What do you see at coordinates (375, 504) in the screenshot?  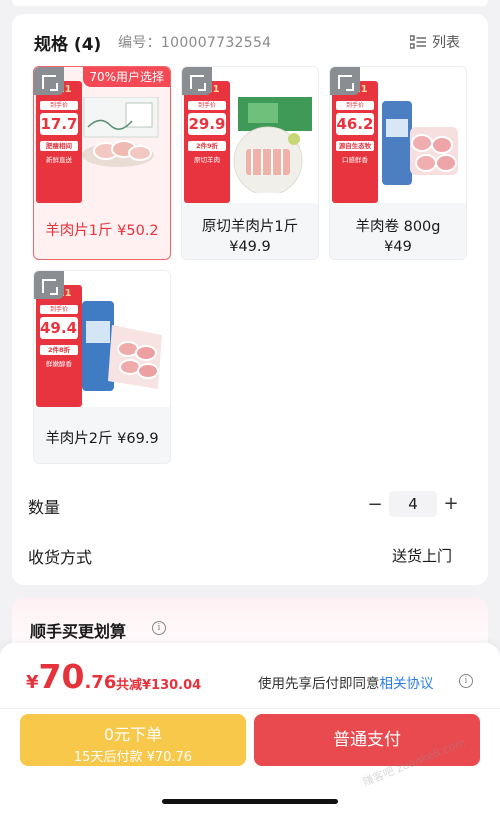 I see `quantity-minus-button: −` at bounding box center [375, 504].